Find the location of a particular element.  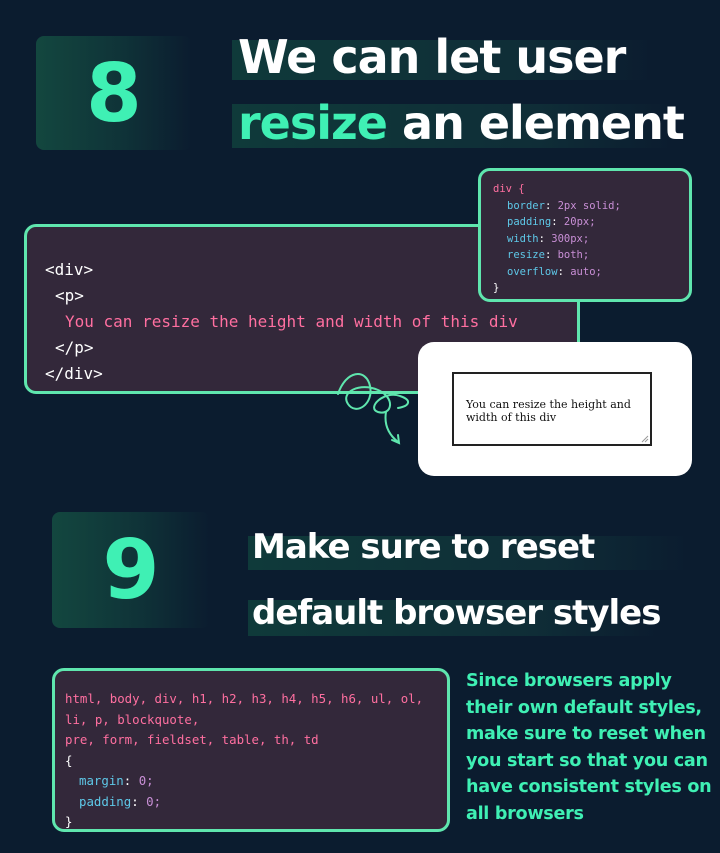

css-close-brace: } is located at coordinates (496, 288).